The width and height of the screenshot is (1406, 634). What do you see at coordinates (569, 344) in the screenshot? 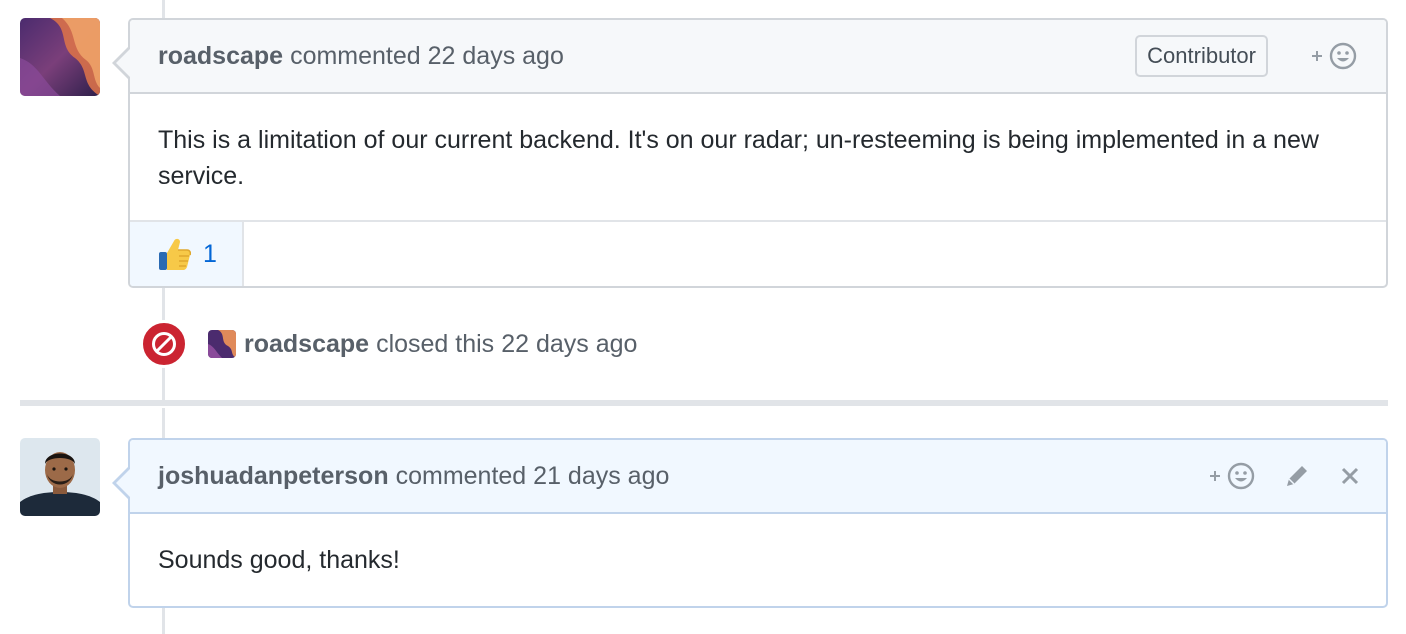
I see `event-timestamp: 22 days ago` at bounding box center [569, 344].